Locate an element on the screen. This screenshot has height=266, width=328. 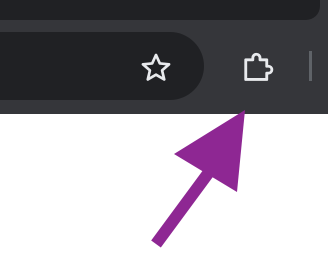
puzzle-piece-icon is located at coordinates (259, 66).